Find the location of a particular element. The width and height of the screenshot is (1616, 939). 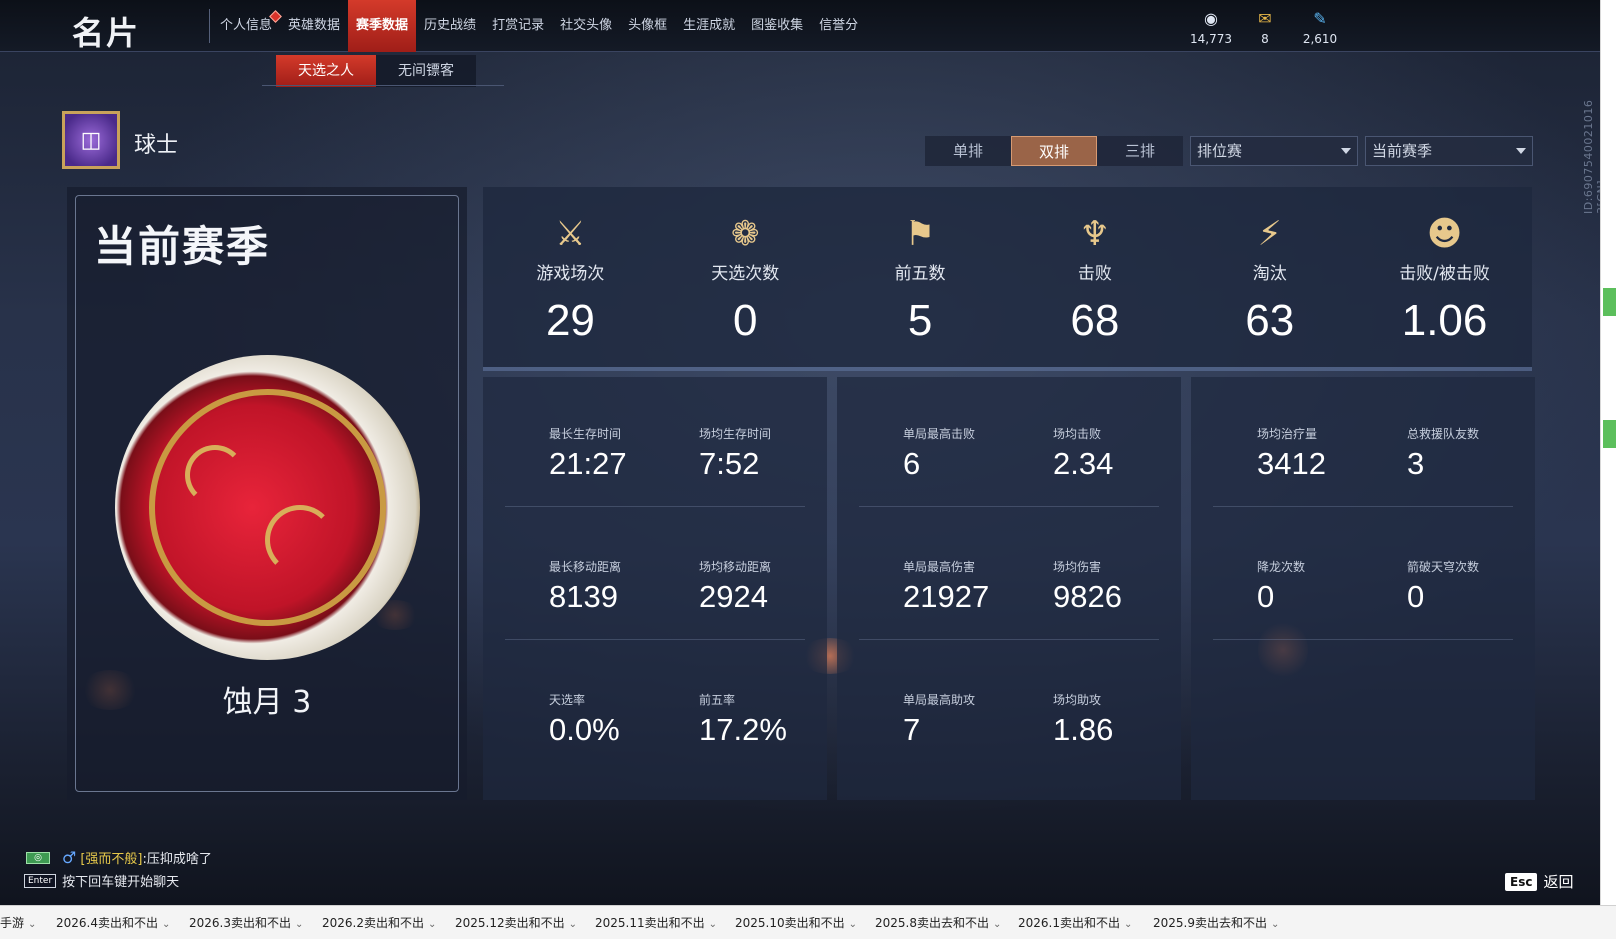

chevron-down-icon is located at coordinates (1521, 151).